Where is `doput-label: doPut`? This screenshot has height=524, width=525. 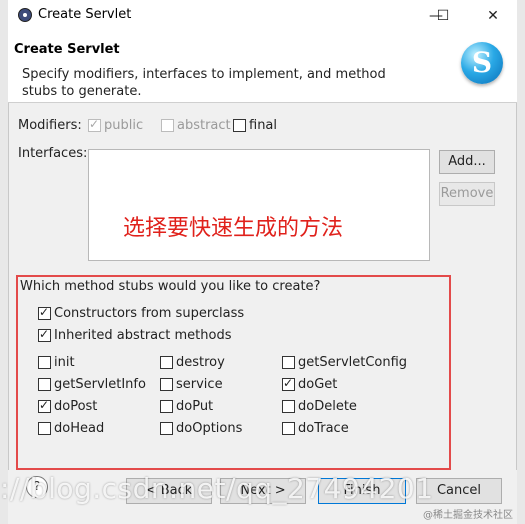 doput-label: doPut is located at coordinates (195, 406).